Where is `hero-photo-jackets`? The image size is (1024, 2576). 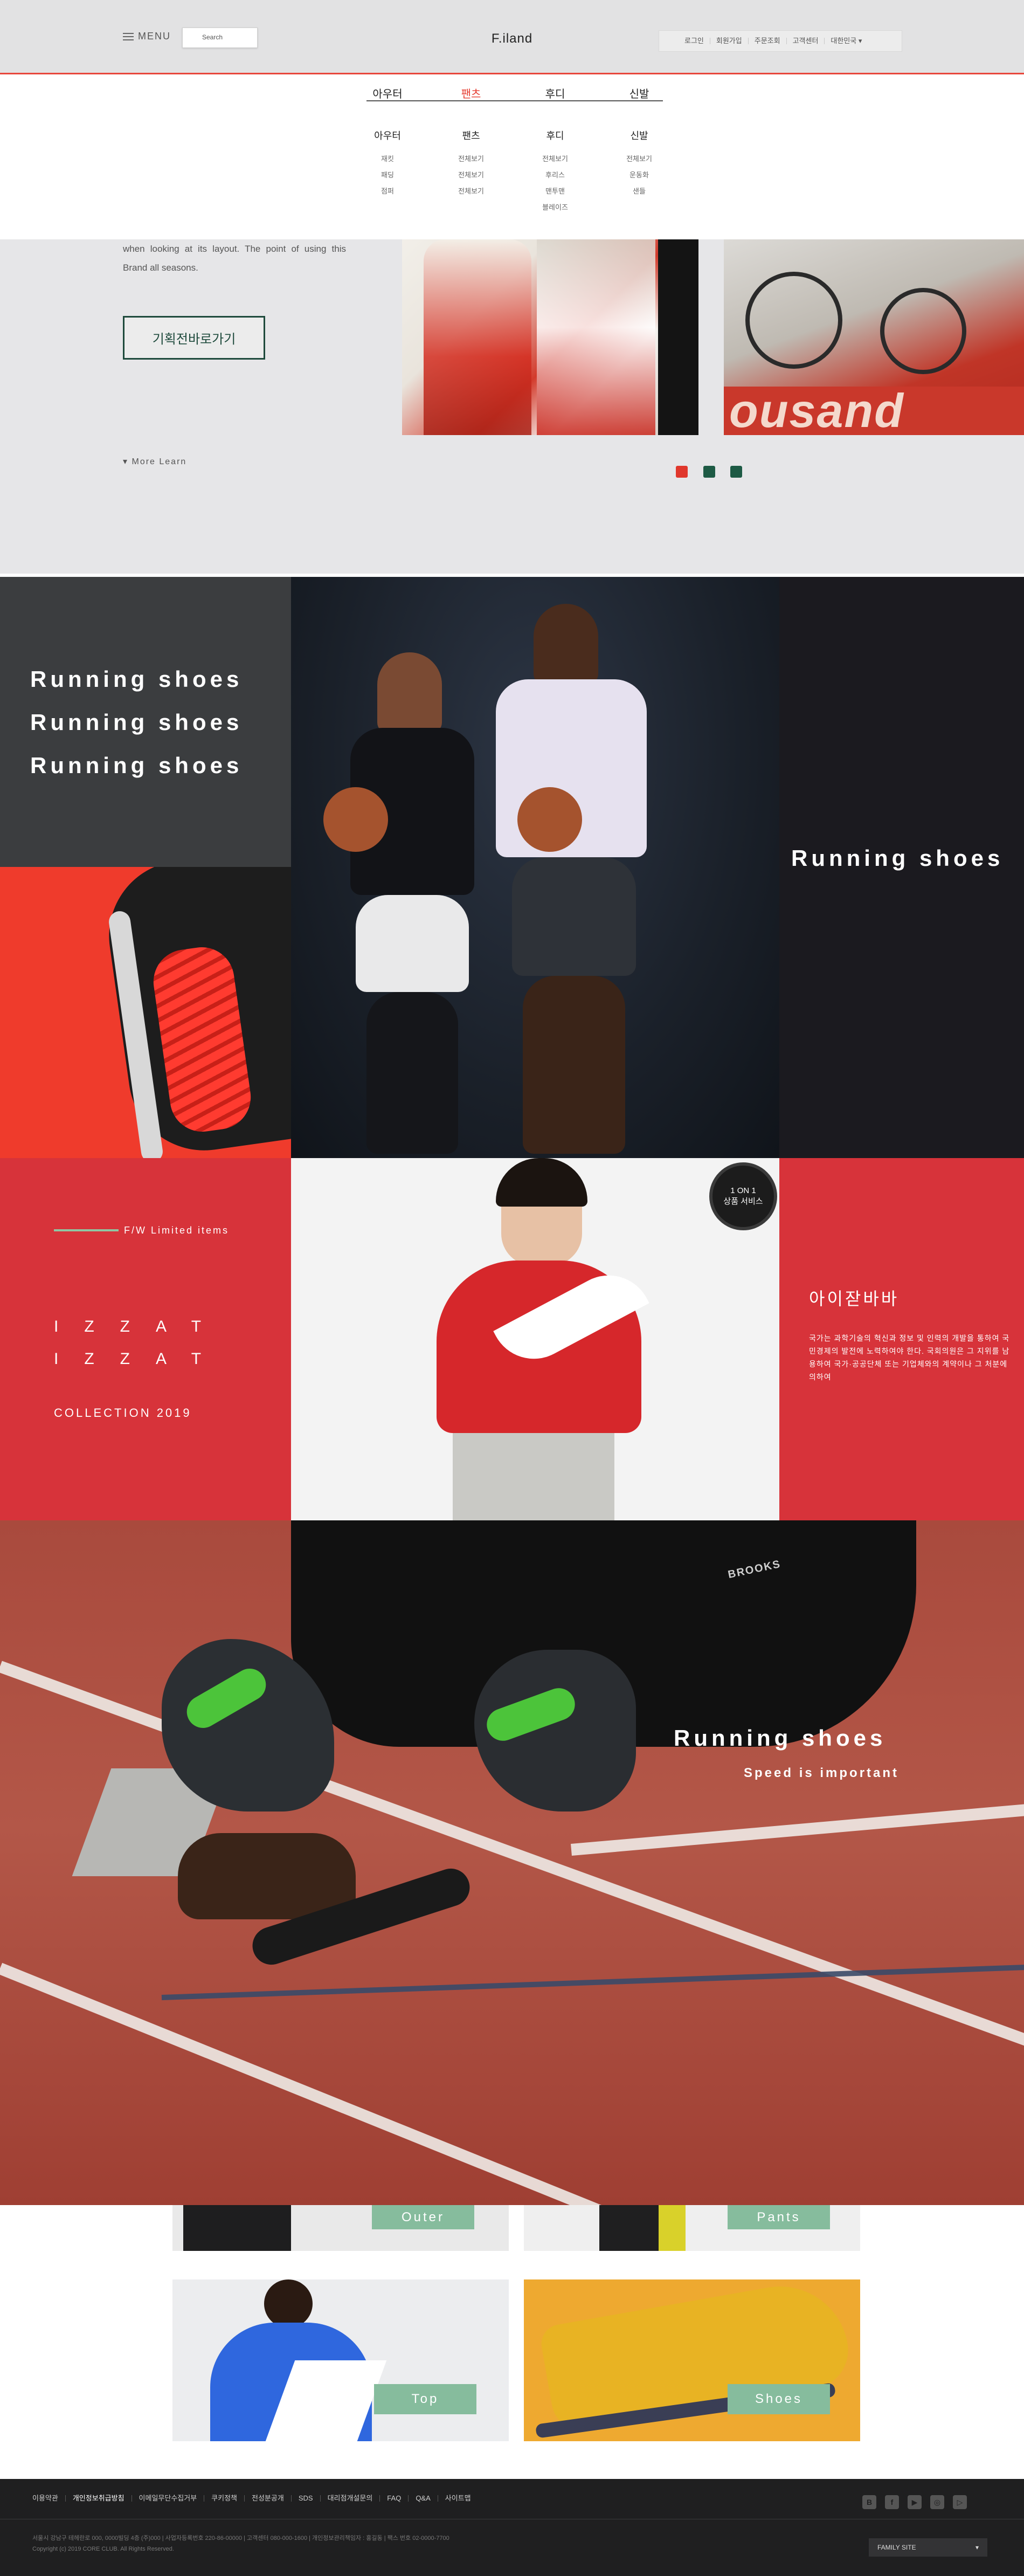 hero-photo-jackets is located at coordinates (550, 337).